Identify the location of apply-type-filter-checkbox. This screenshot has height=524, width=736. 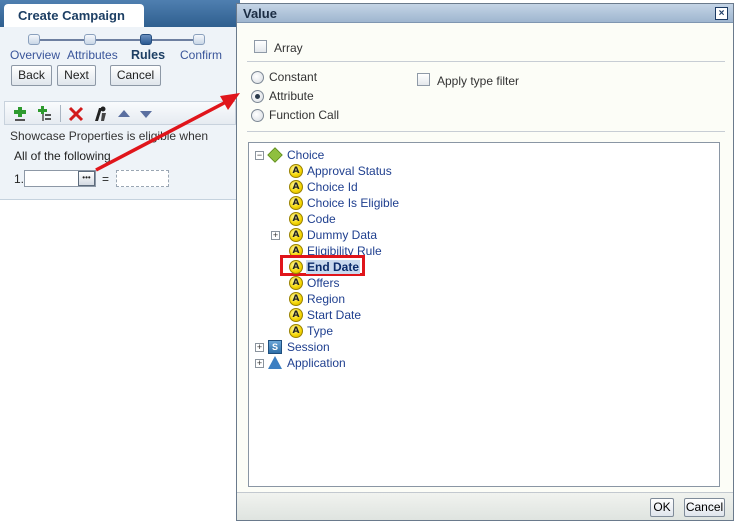
(423, 79).